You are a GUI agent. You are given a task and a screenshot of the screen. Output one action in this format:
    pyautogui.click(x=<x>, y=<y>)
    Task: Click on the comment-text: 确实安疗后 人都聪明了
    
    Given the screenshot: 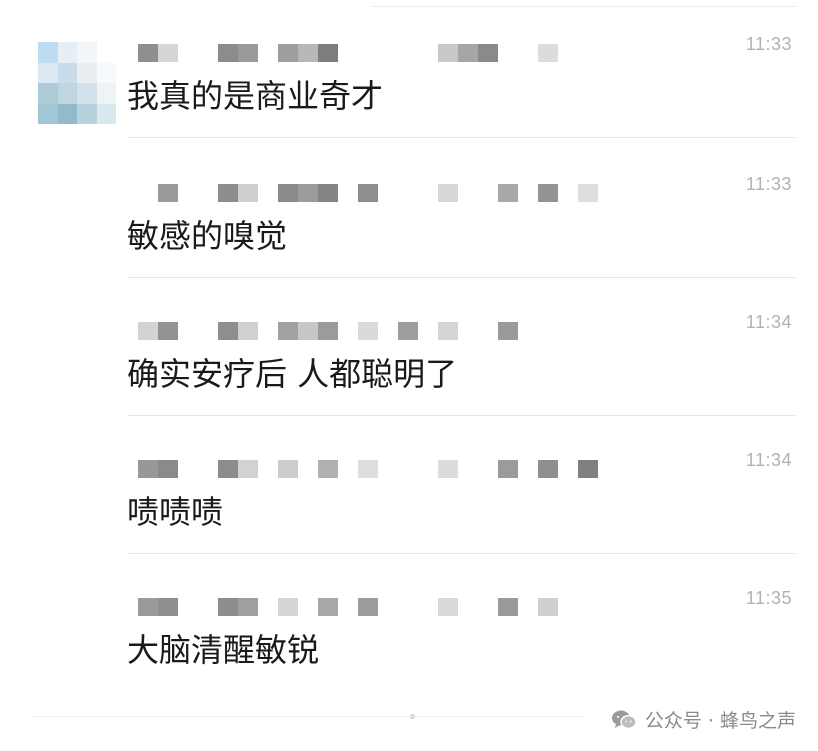 What is the action you would take?
    pyautogui.click(x=292, y=374)
    